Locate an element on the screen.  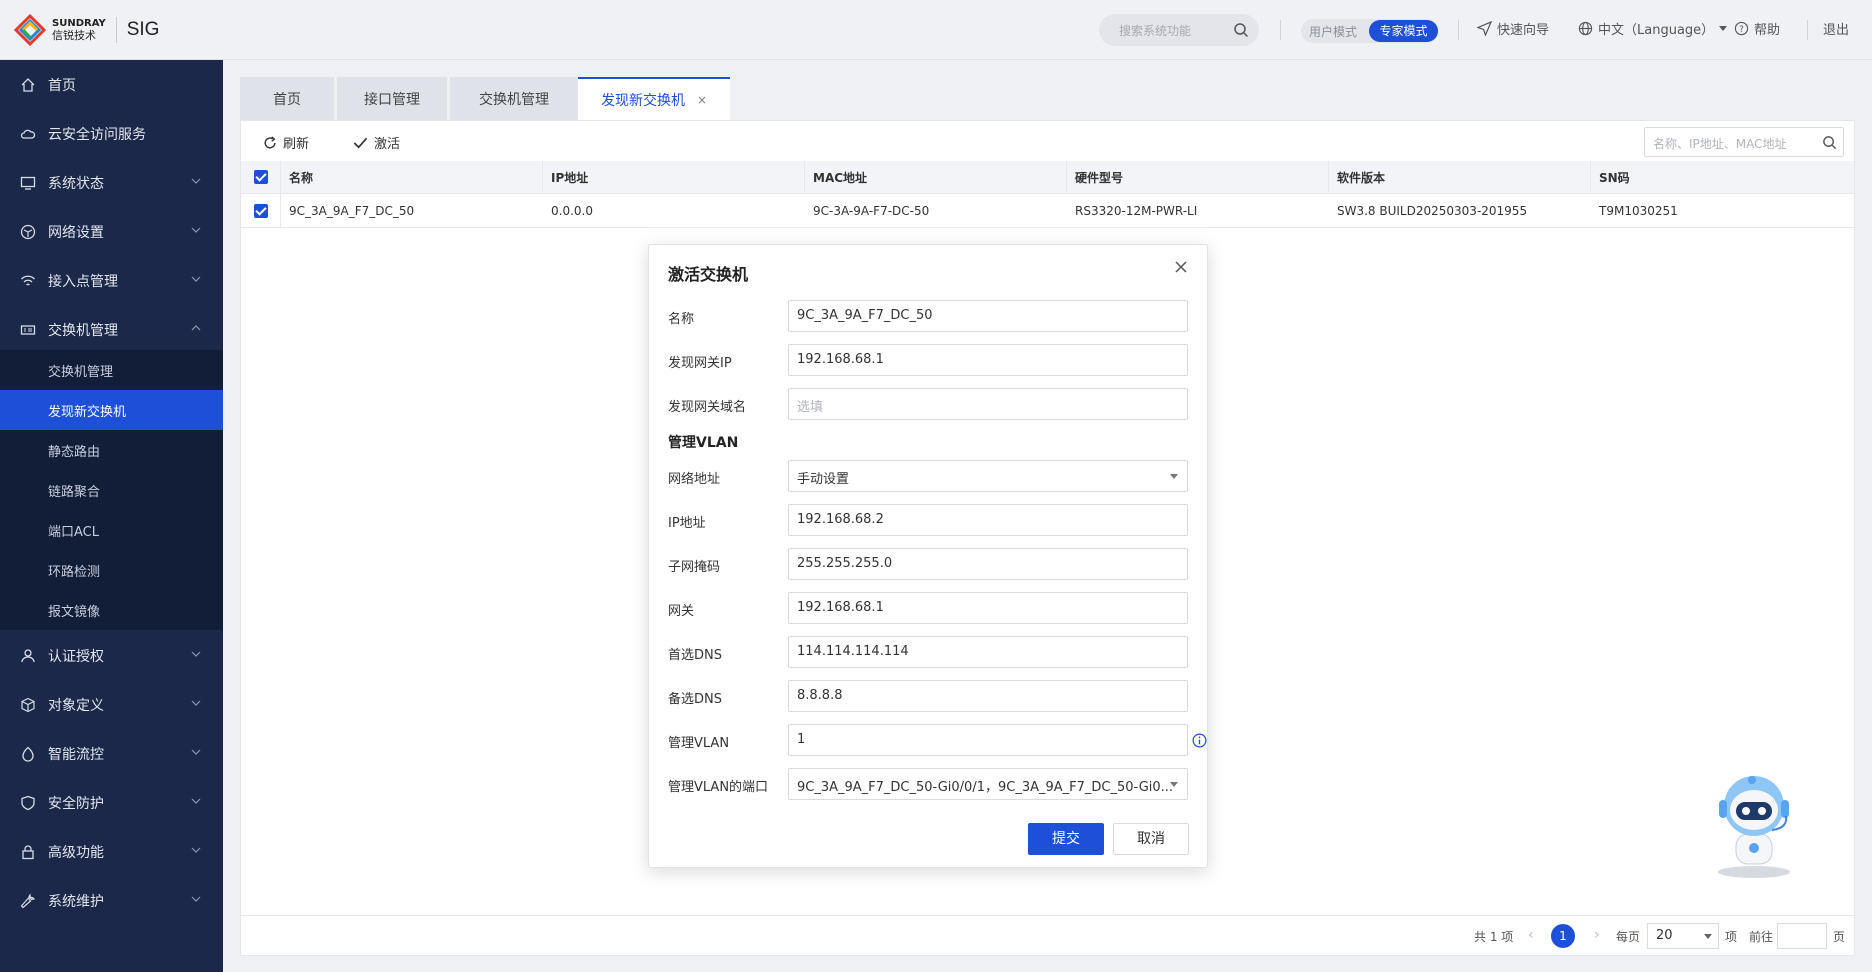
tab-label: 接口管理 is located at coordinates (392, 99).